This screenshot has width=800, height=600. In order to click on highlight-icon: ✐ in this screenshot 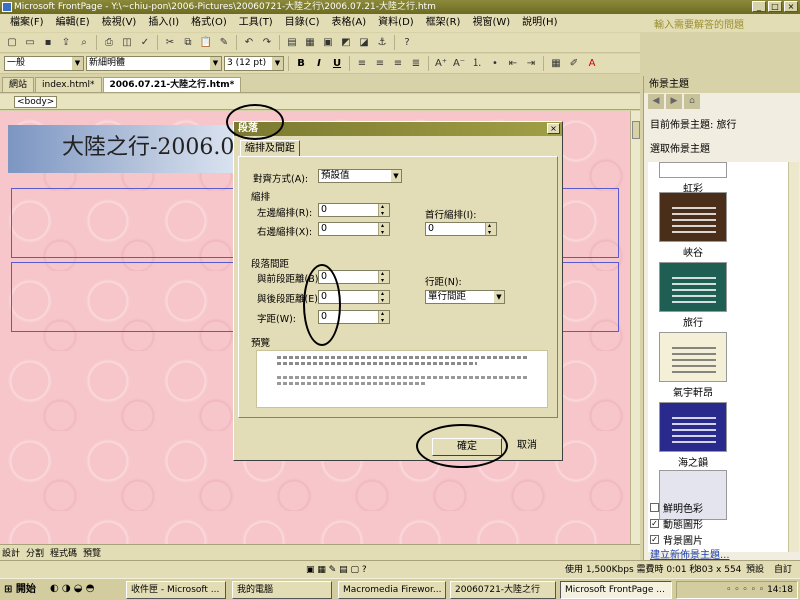, I will do `click(574, 63)`.